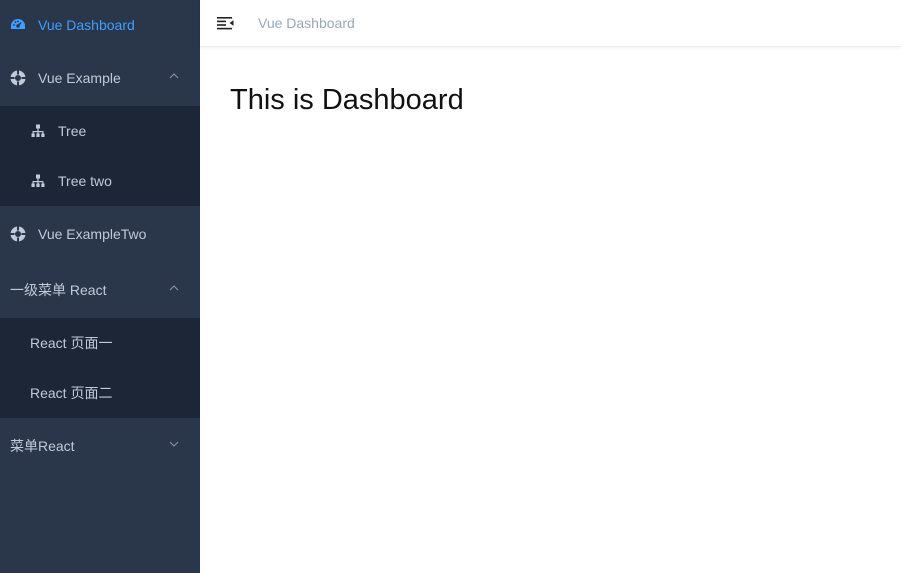 The image size is (901, 573). Describe the element at coordinates (550, 23) in the screenshot. I see `navbar: Vue Dashboard` at that location.